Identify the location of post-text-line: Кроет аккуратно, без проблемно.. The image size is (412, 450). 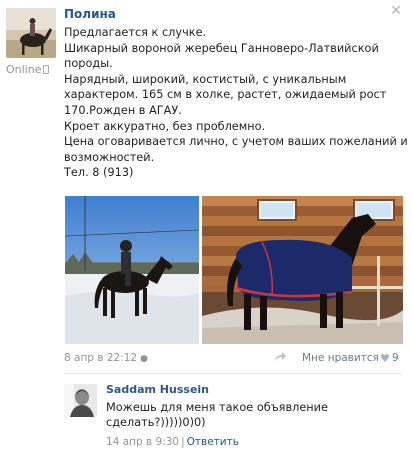
(165, 126).